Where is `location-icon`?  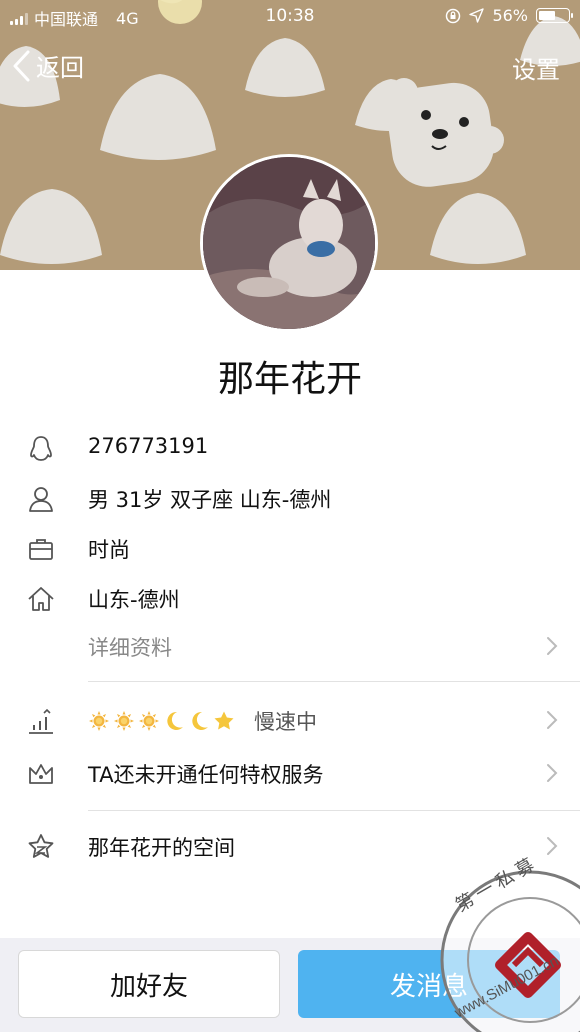 location-icon is located at coordinates (477, 15).